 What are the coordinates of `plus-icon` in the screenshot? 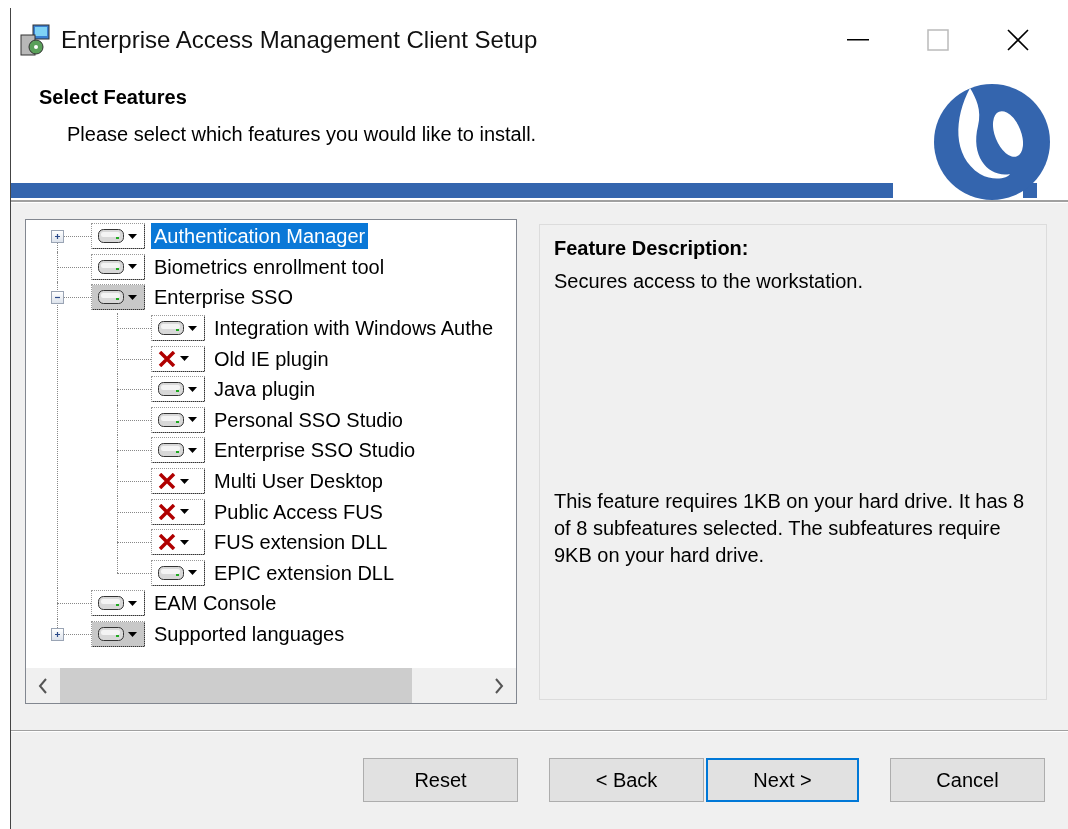 It's located at (57, 634).